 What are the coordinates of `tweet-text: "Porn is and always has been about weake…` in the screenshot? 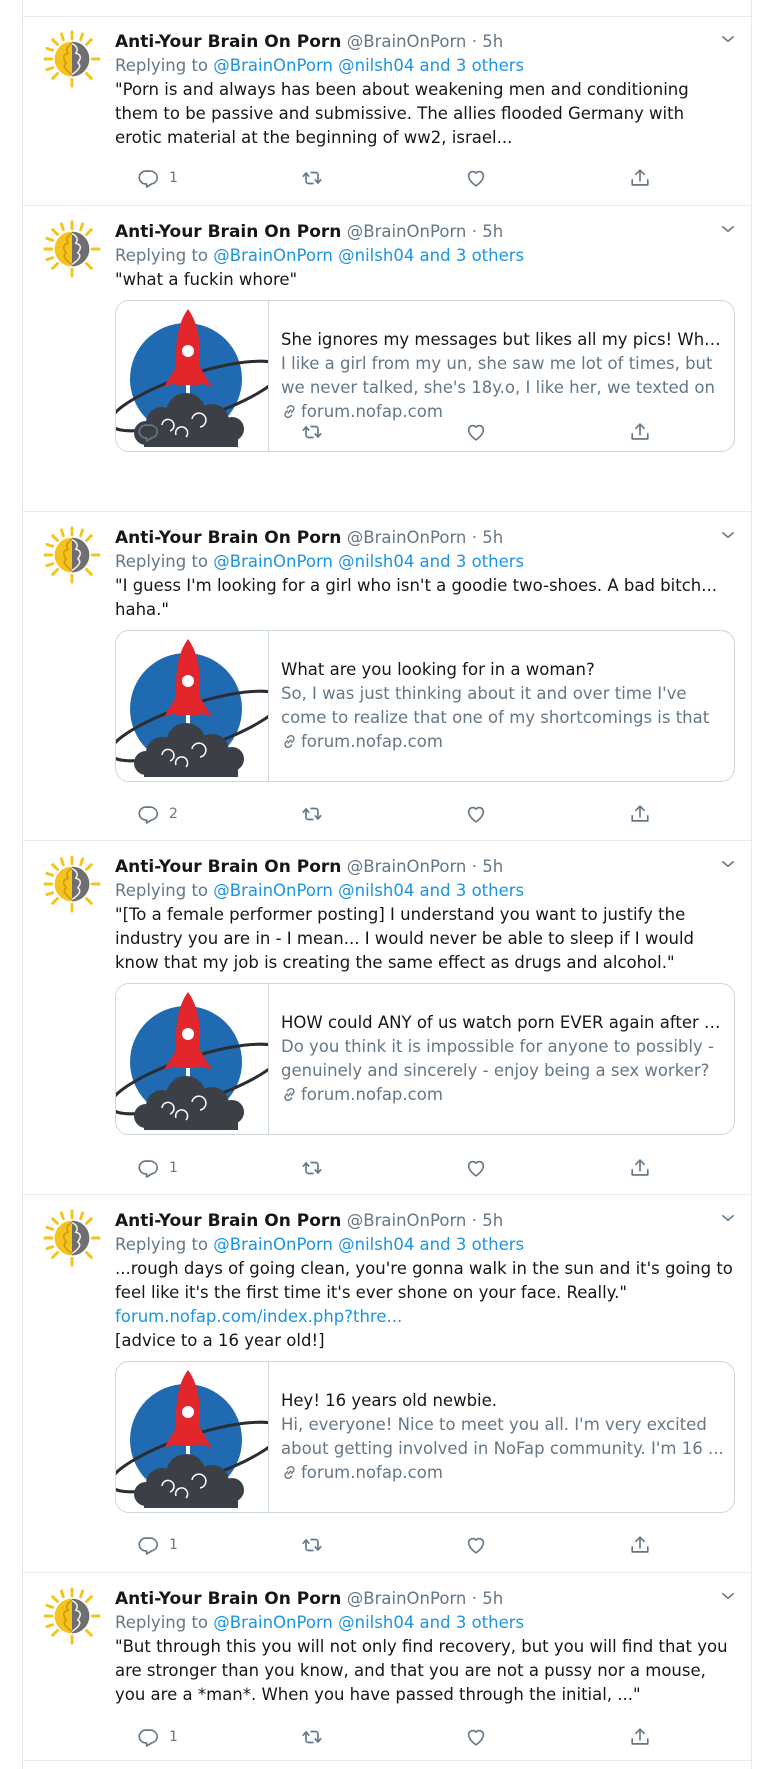 It's located at (402, 113).